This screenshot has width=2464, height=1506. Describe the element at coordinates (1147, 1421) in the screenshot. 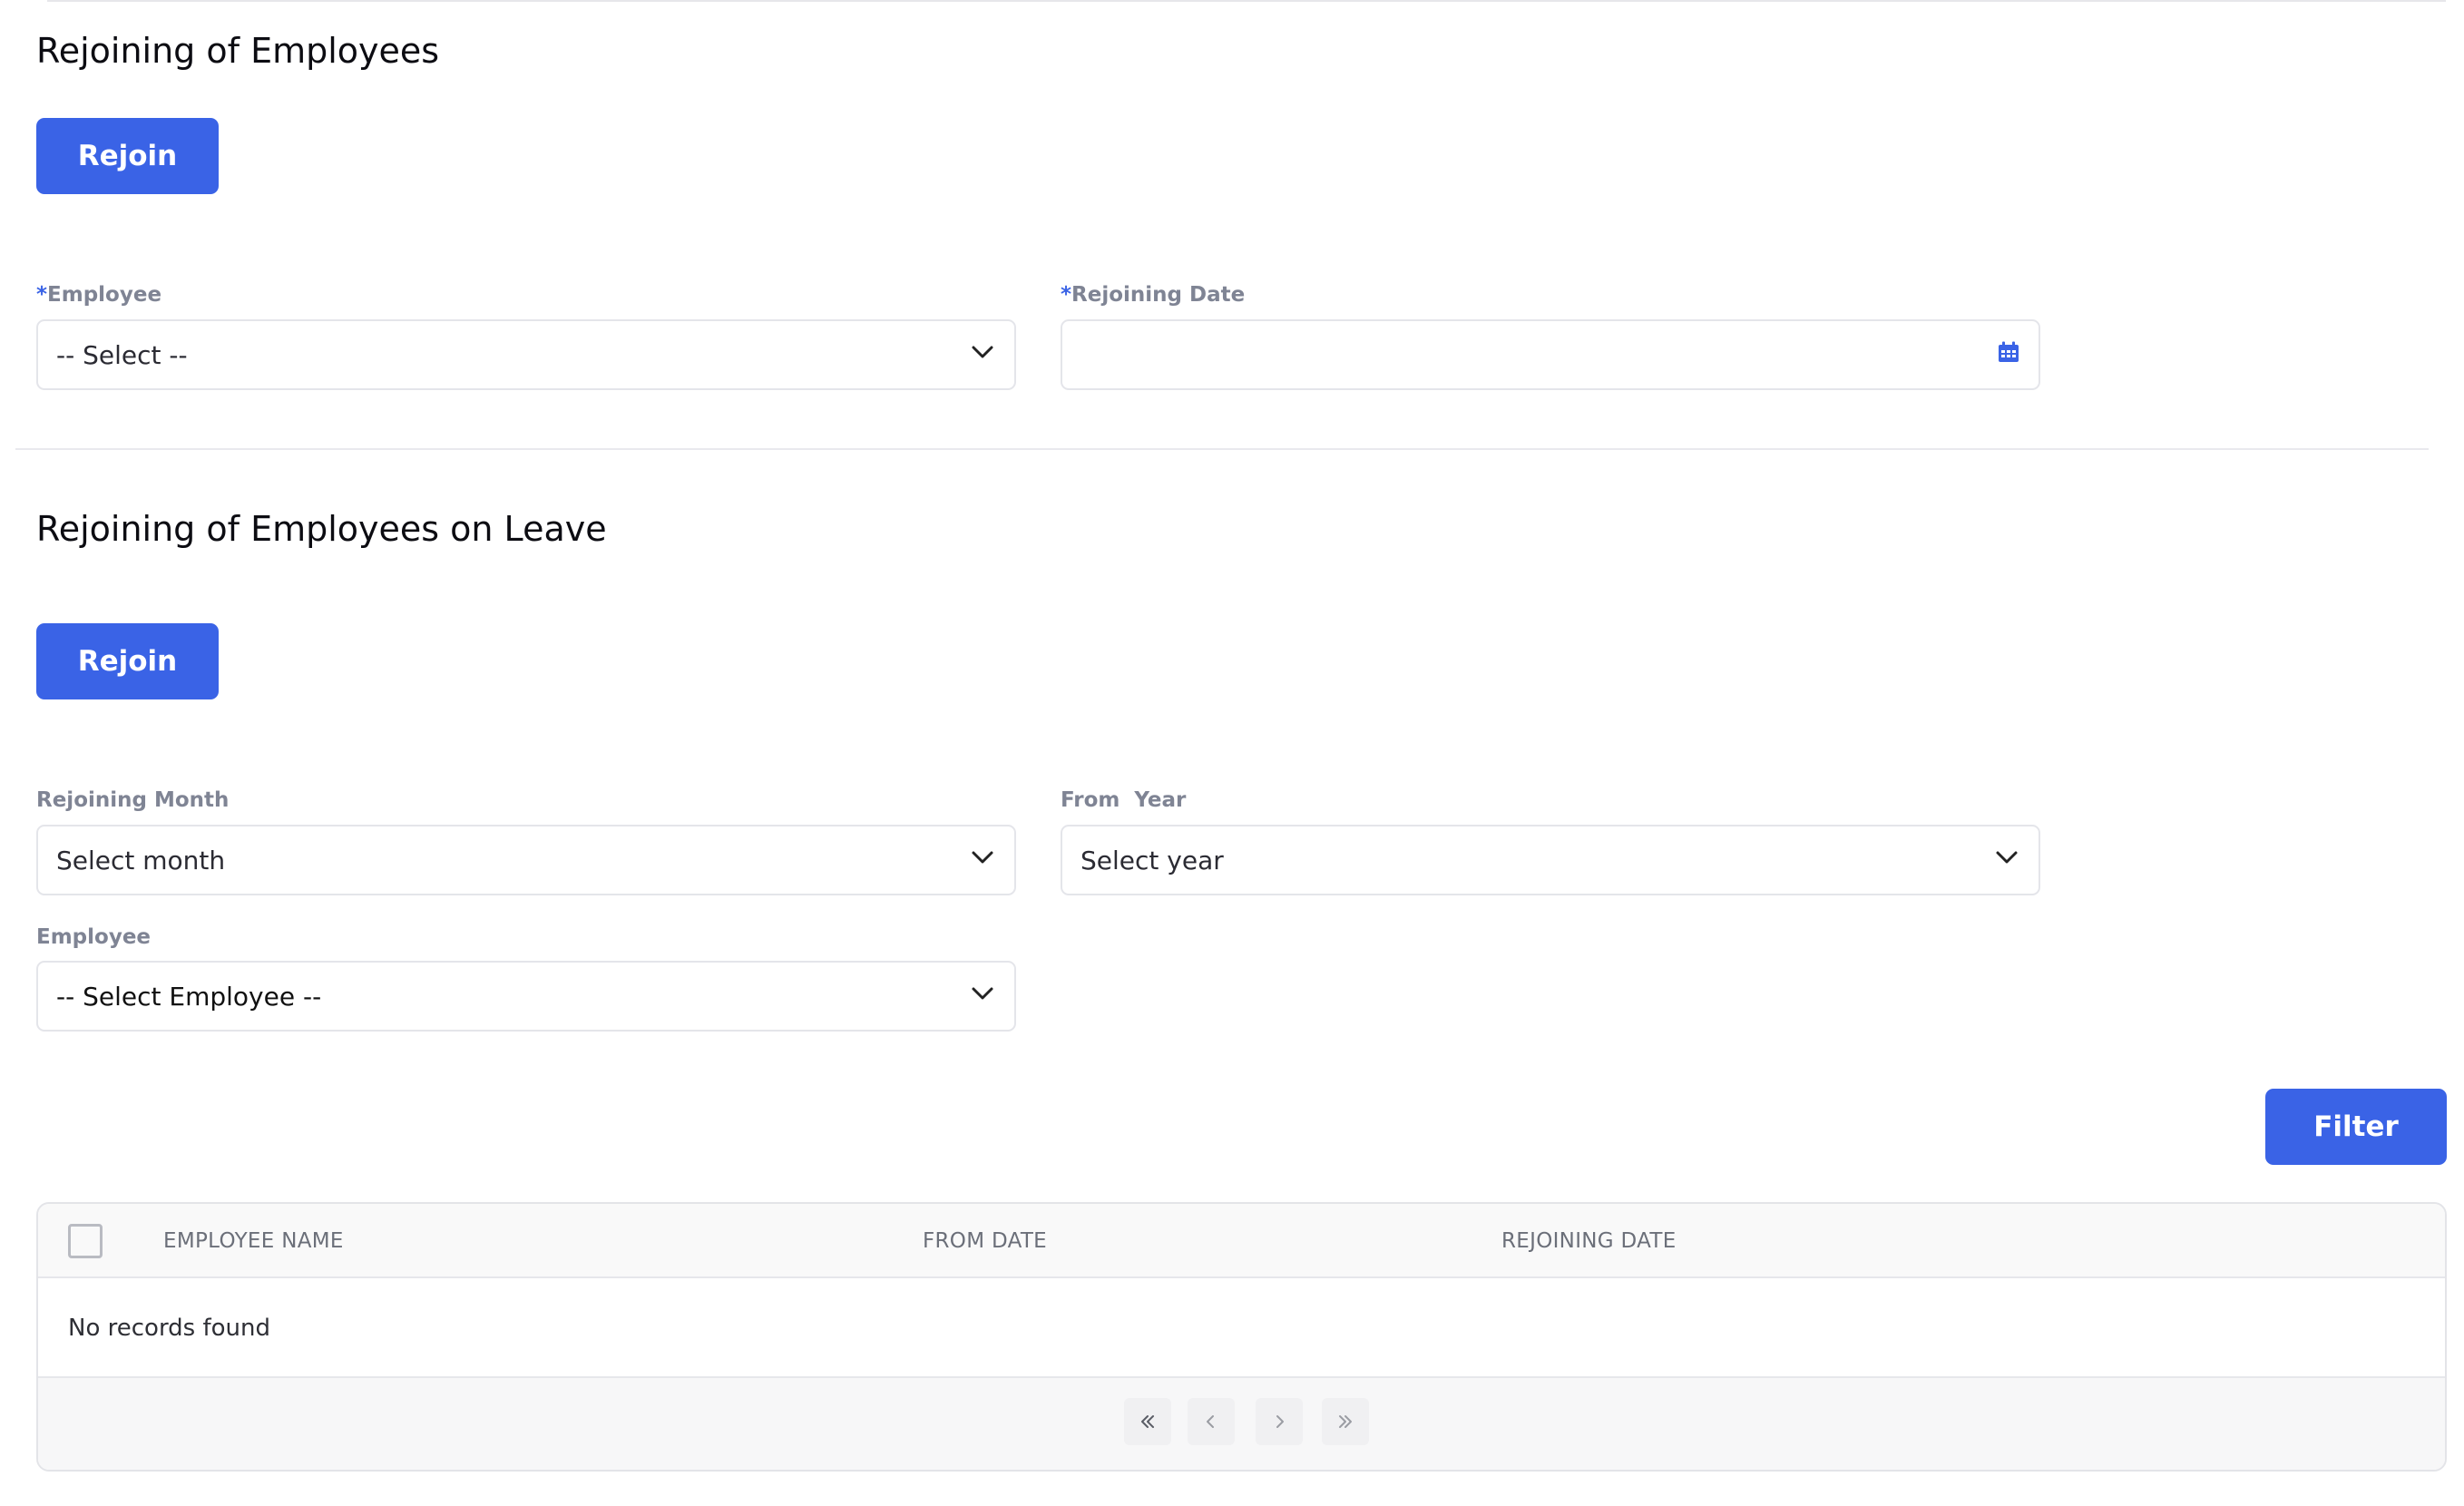

I see `first-page-icon` at that location.